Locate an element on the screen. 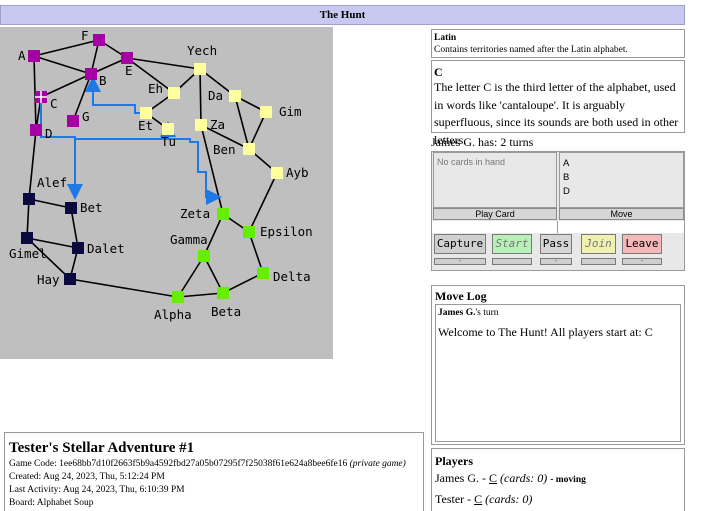  destination-option: D is located at coordinates (621, 192).